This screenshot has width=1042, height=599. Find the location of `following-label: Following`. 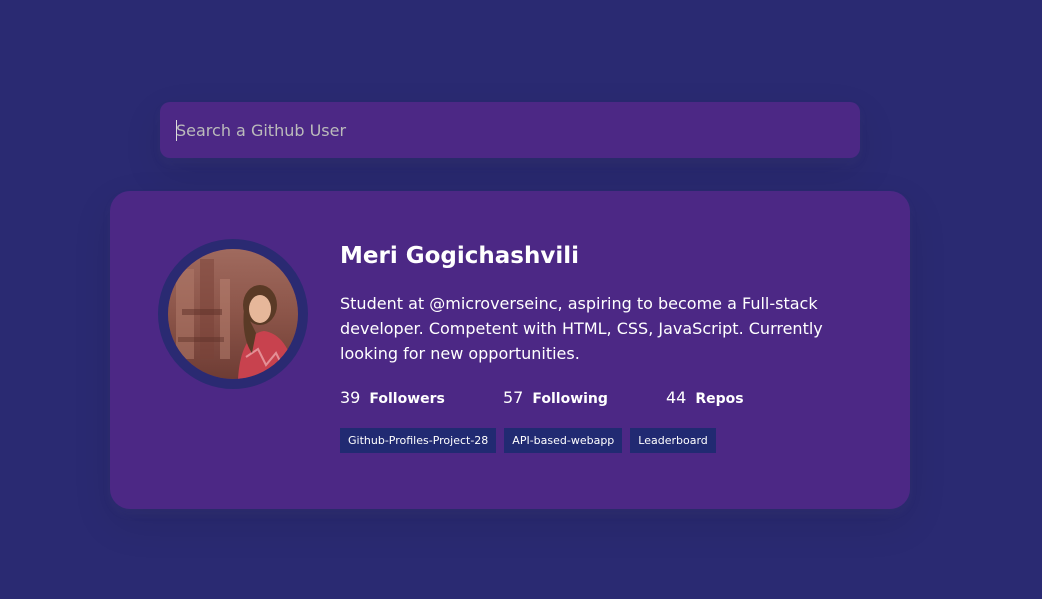

following-label: Following is located at coordinates (570, 399).